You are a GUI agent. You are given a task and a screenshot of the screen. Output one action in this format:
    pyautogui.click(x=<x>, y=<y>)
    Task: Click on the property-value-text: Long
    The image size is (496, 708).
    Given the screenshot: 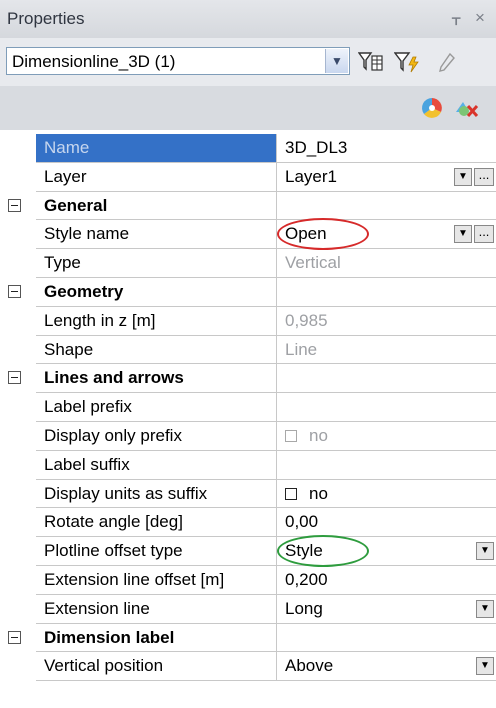 What is the action you would take?
    pyautogui.click(x=304, y=608)
    